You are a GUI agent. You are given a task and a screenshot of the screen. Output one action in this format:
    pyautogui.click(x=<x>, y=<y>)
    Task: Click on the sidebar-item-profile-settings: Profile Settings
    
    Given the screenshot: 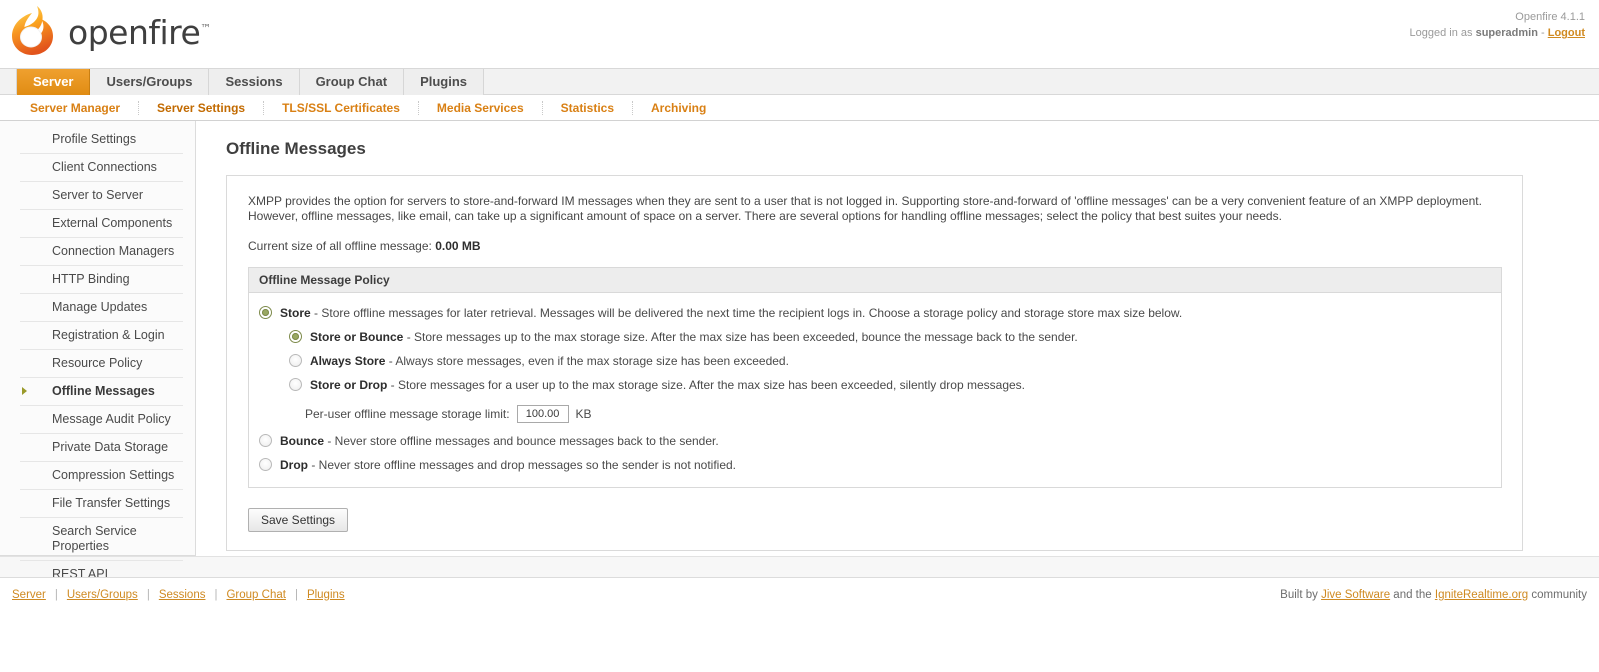 What is the action you would take?
    pyautogui.click(x=101, y=140)
    